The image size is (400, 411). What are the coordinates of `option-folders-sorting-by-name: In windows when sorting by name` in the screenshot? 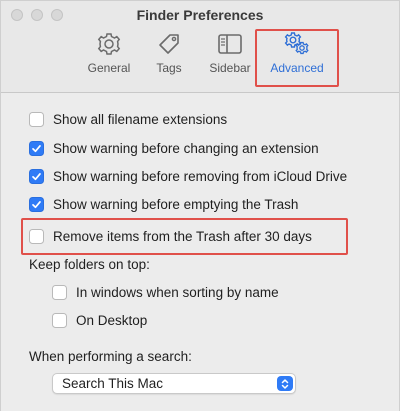 It's located at (165, 292).